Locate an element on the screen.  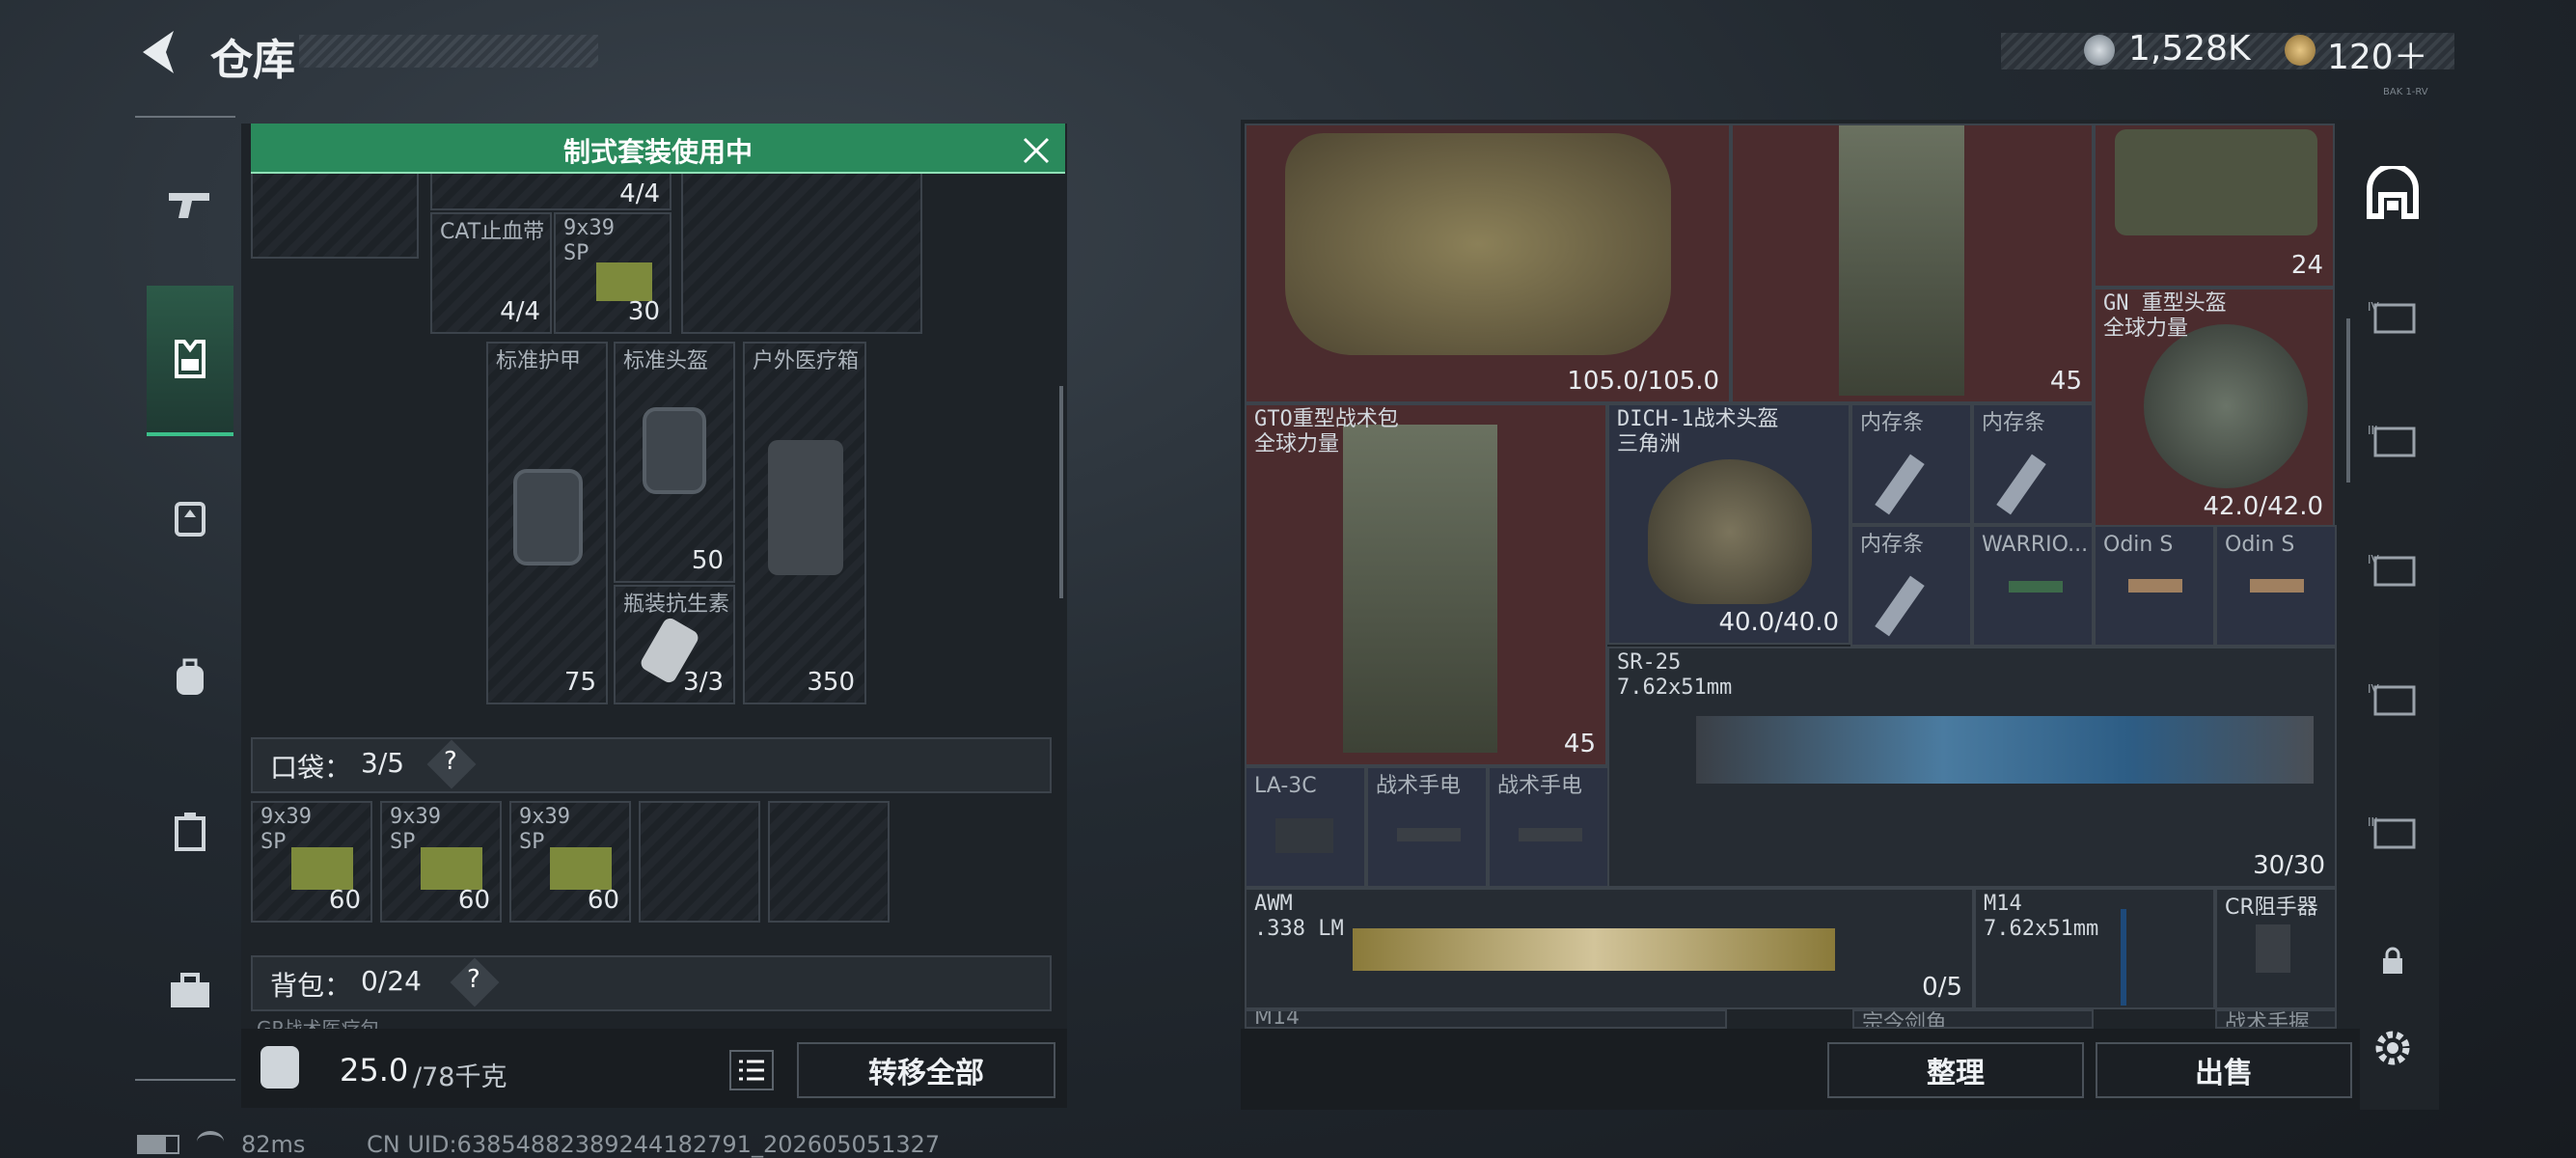
bottom-slot-2: 宗今剑鱼 is located at coordinates (1973, 1019).